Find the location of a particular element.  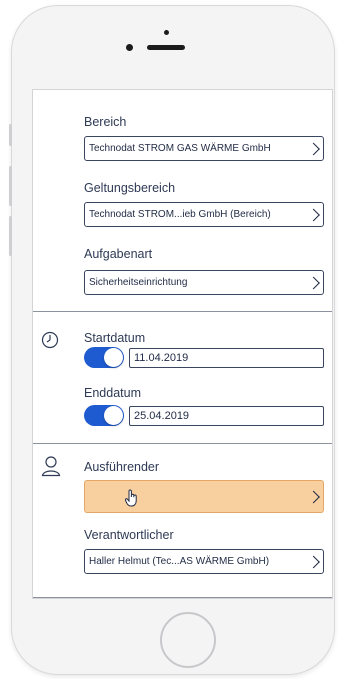

phone-volume-up is located at coordinates (10, 186).